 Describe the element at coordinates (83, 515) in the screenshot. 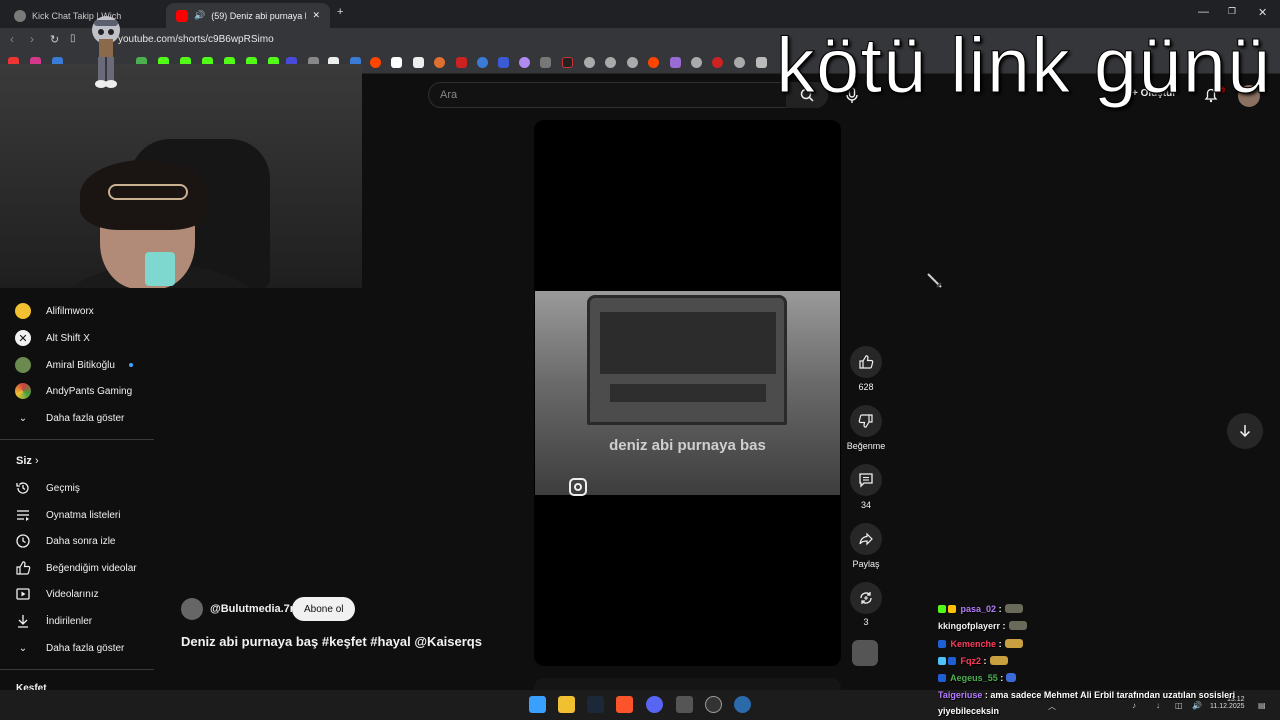

I see `sidebar-item-label: Oynatma listeleri` at that location.